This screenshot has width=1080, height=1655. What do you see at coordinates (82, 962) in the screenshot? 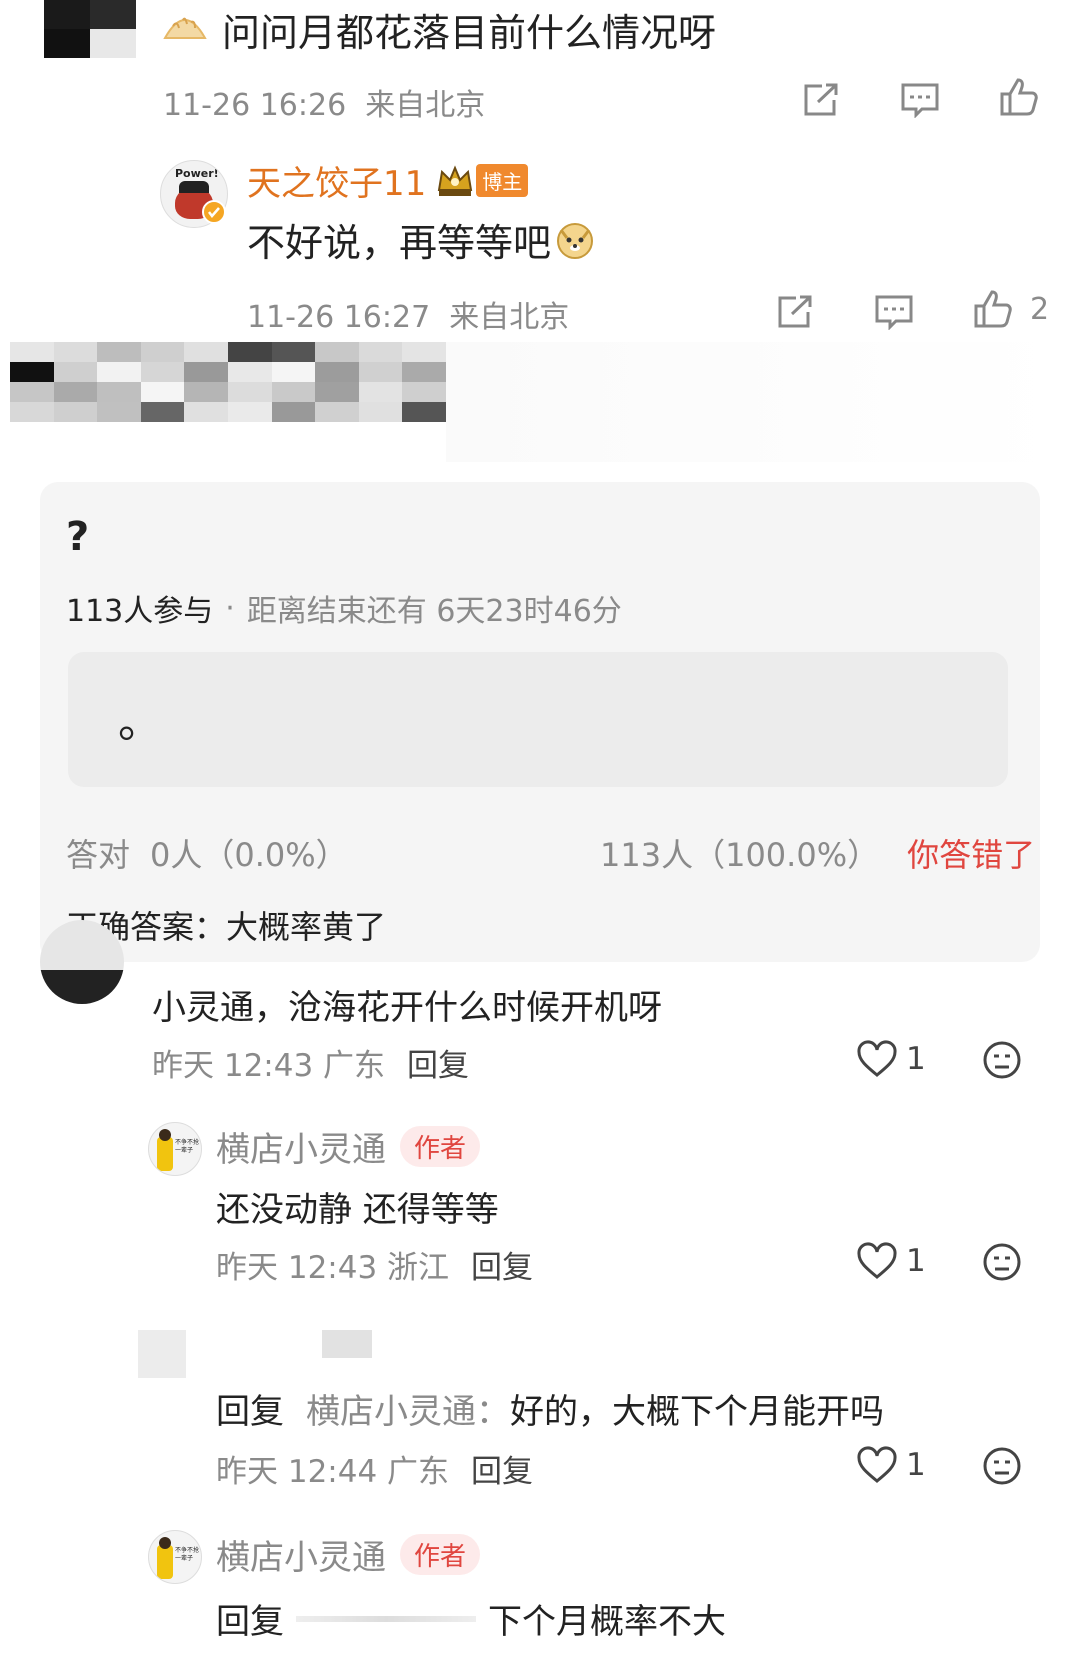
I see `commenter-avatar` at bounding box center [82, 962].